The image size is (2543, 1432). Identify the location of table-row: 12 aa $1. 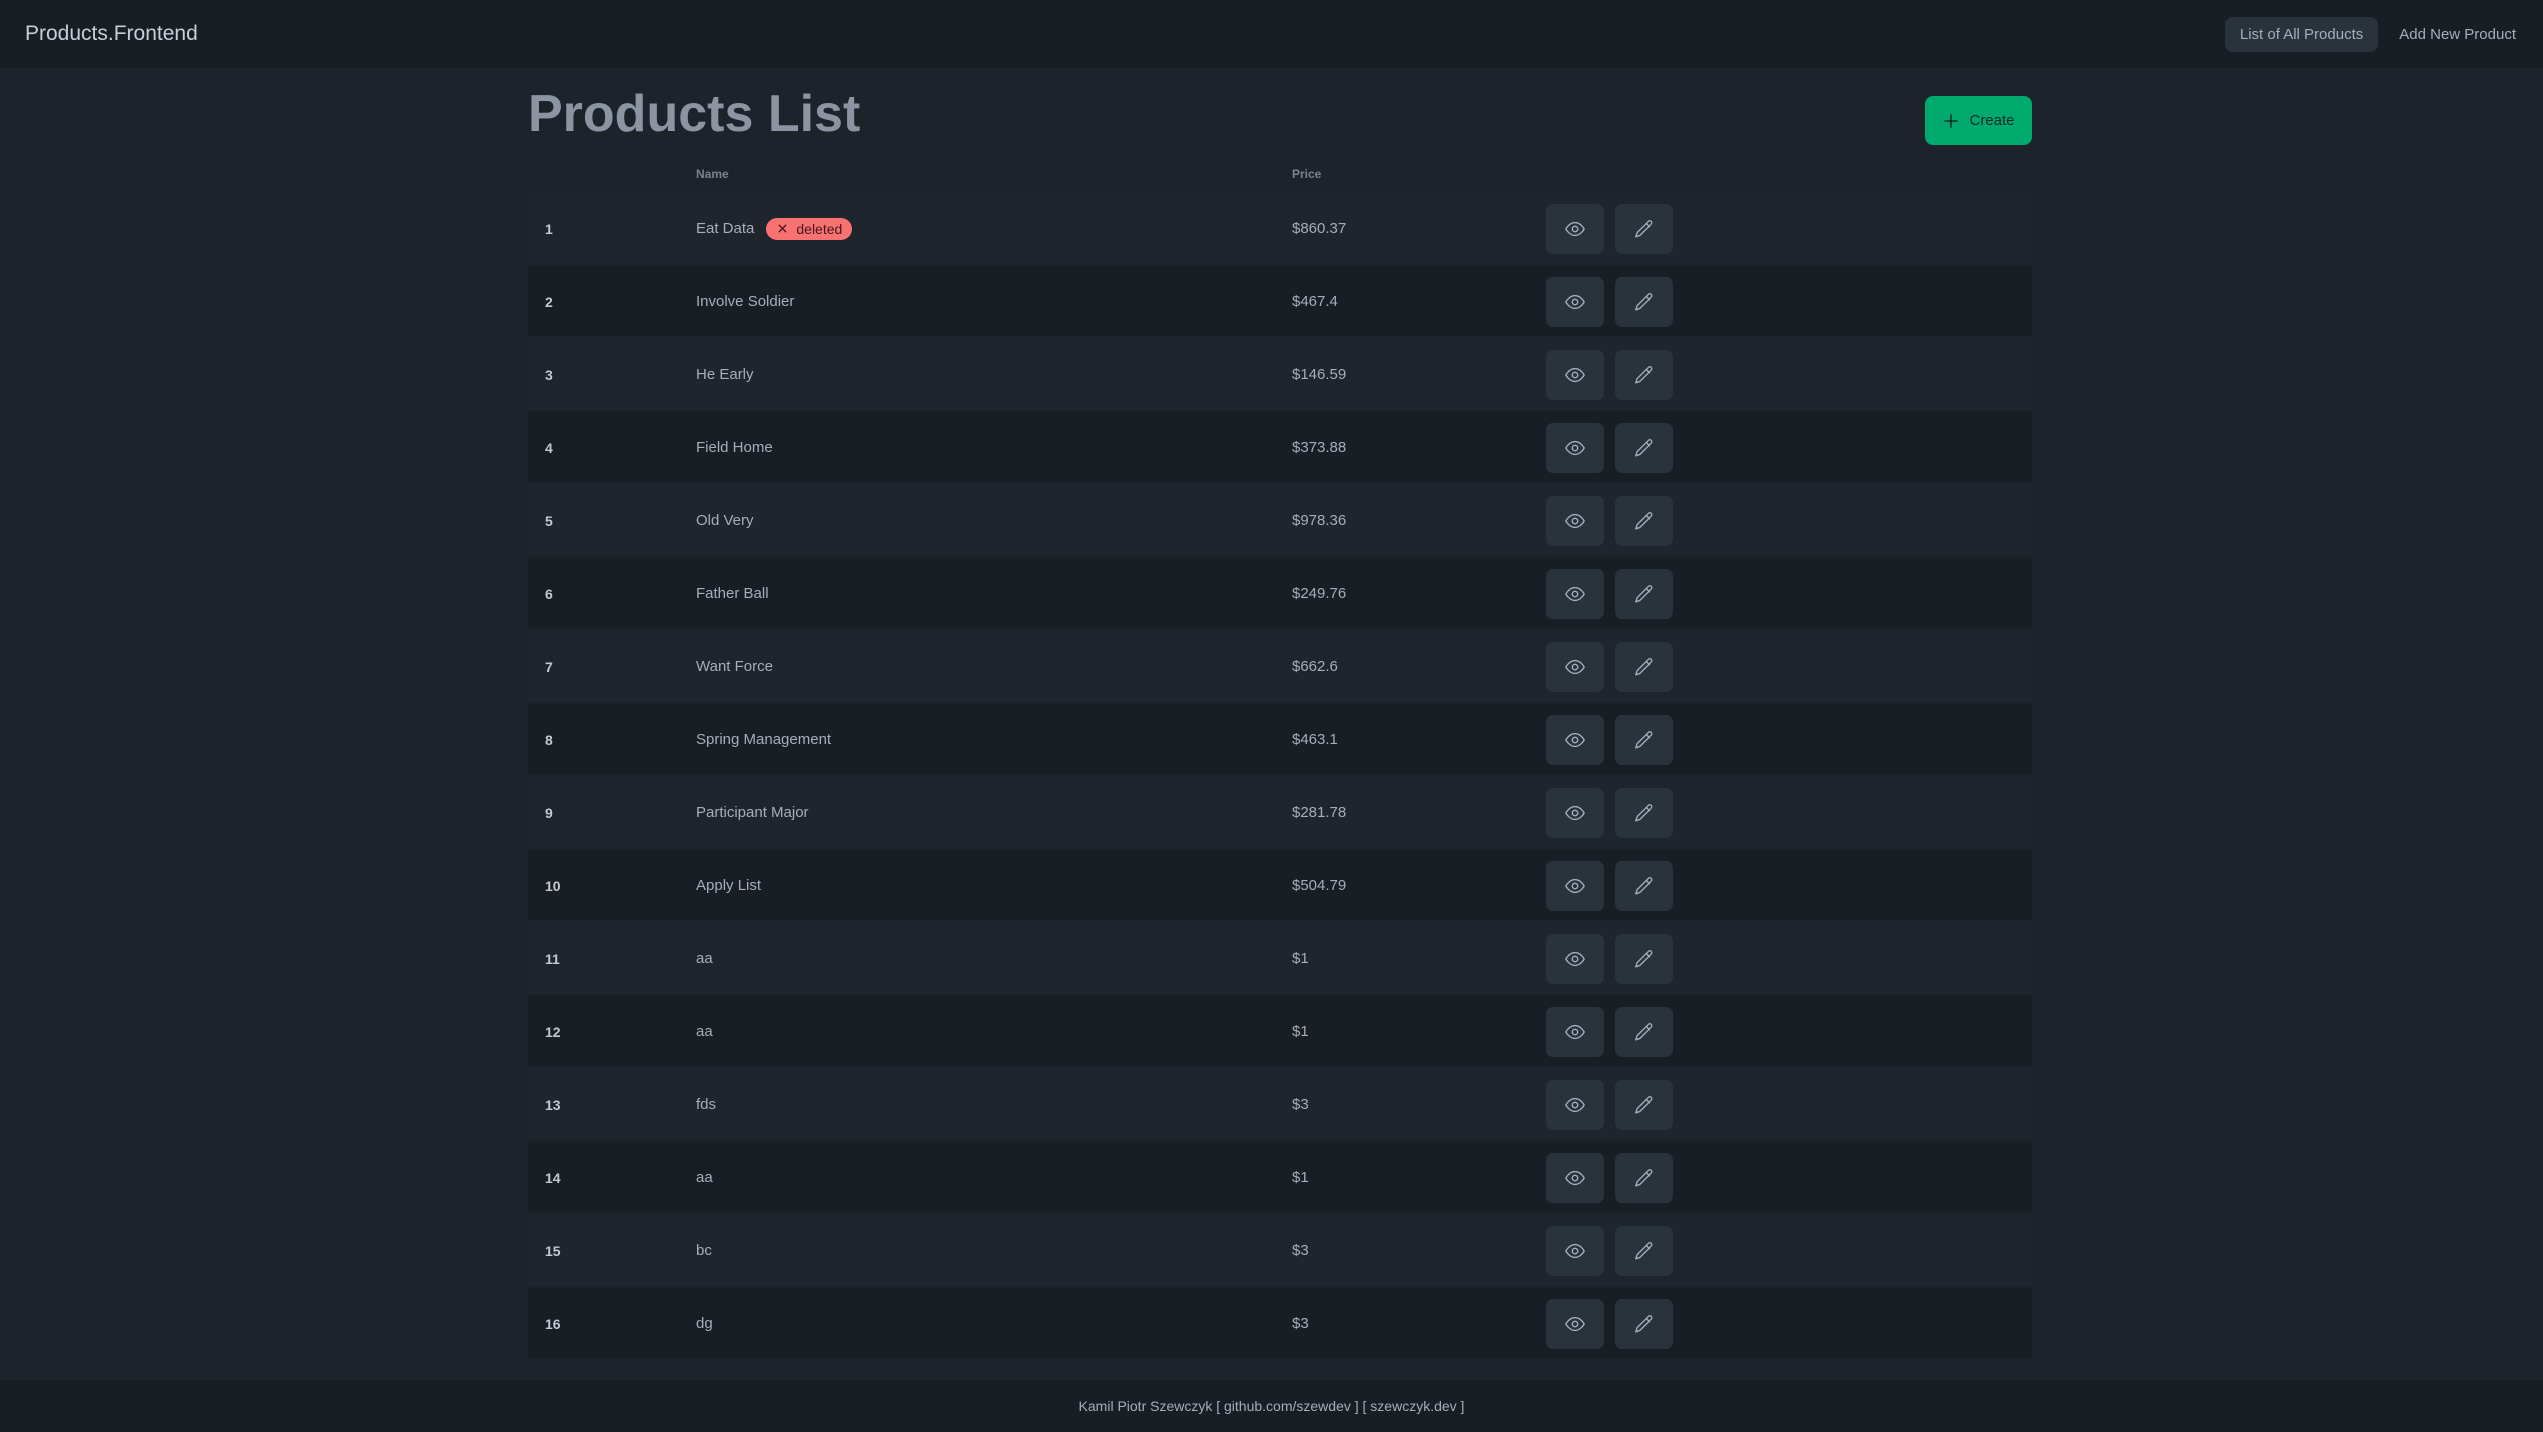
(1280, 1031).